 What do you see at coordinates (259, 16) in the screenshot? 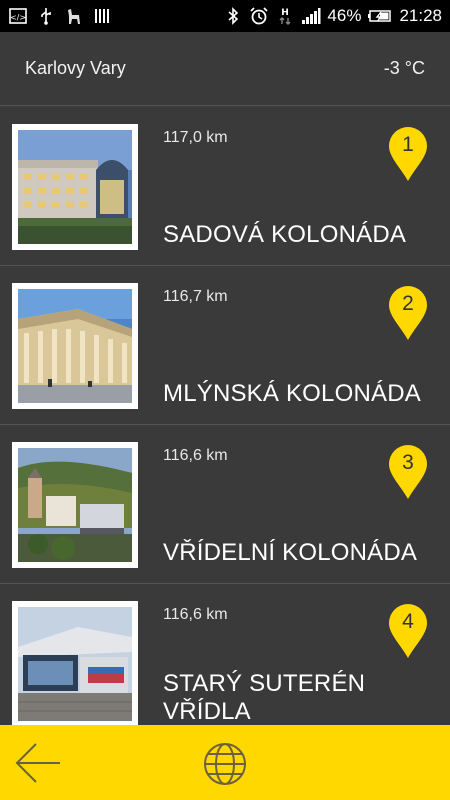
I see `alarm-icon` at bounding box center [259, 16].